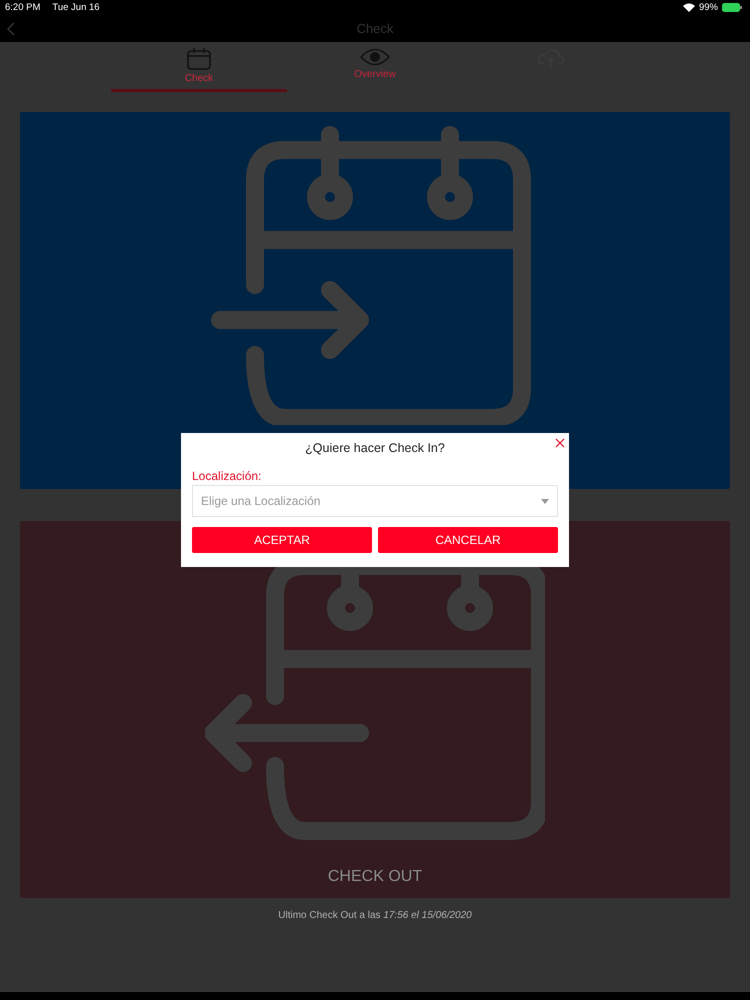 The height and width of the screenshot is (1000, 750). What do you see at coordinates (732, 7) in the screenshot?
I see `battery-icon` at bounding box center [732, 7].